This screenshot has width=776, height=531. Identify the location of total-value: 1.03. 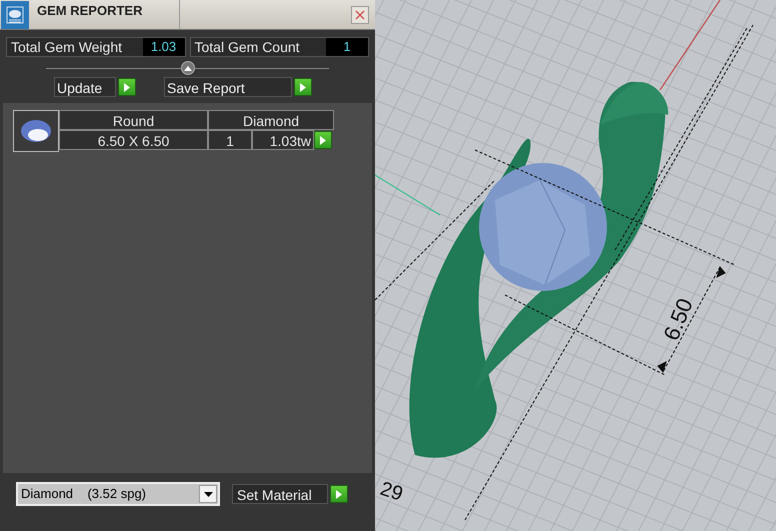
(163, 47).